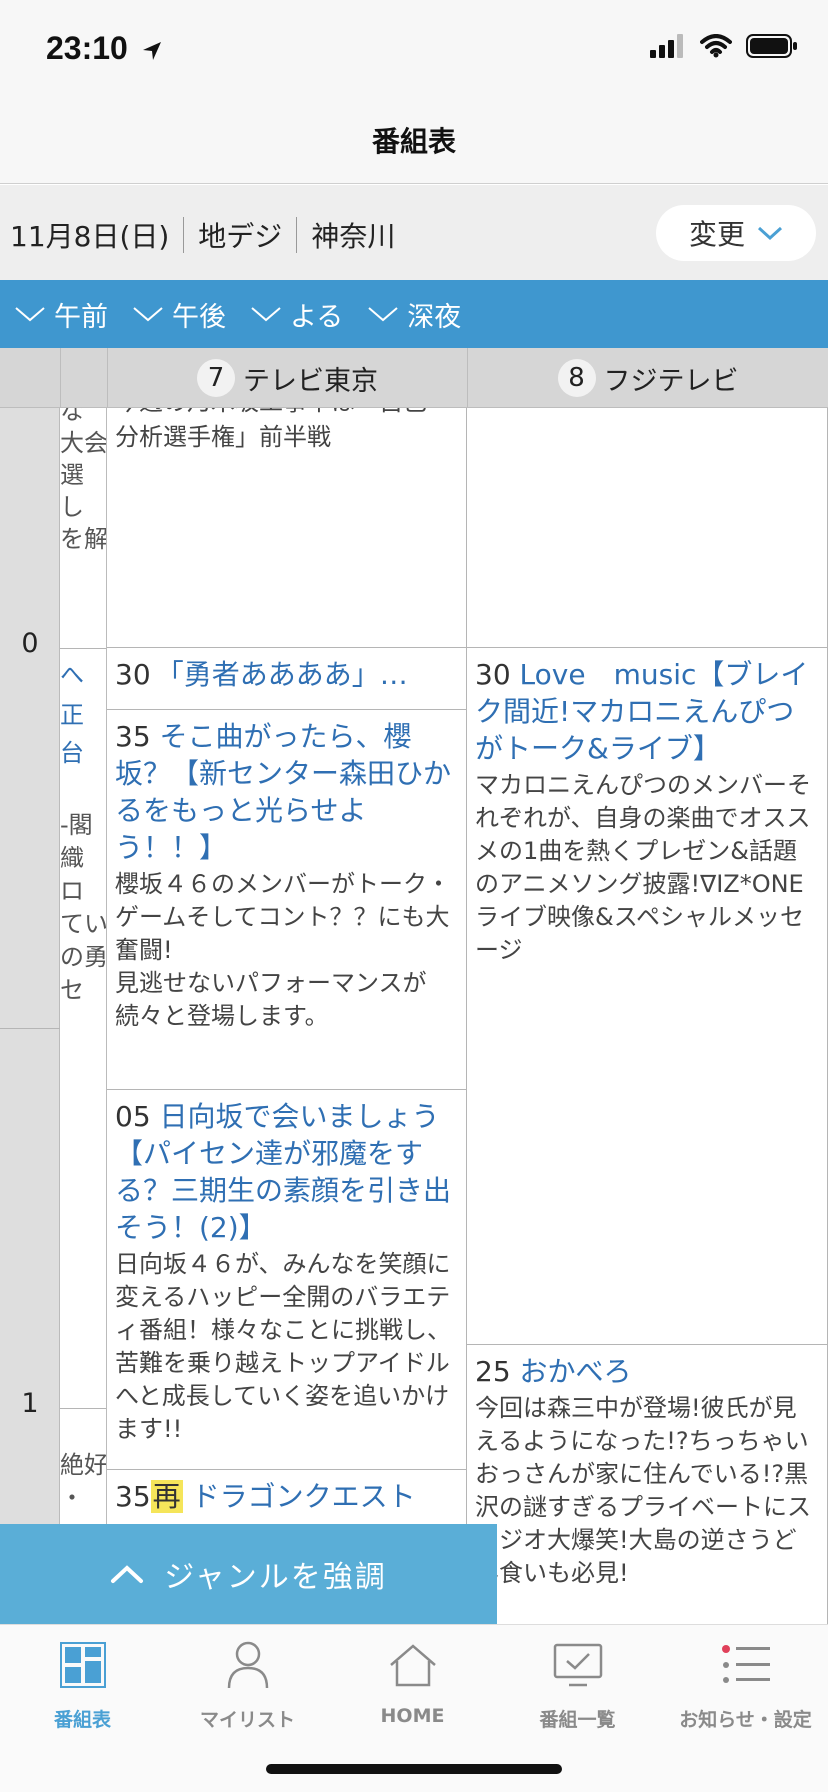 Image resolution: width=828 pixels, height=1792 pixels. What do you see at coordinates (82, 1665) in the screenshot?
I see `grid-icon` at bounding box center [82, 1665].